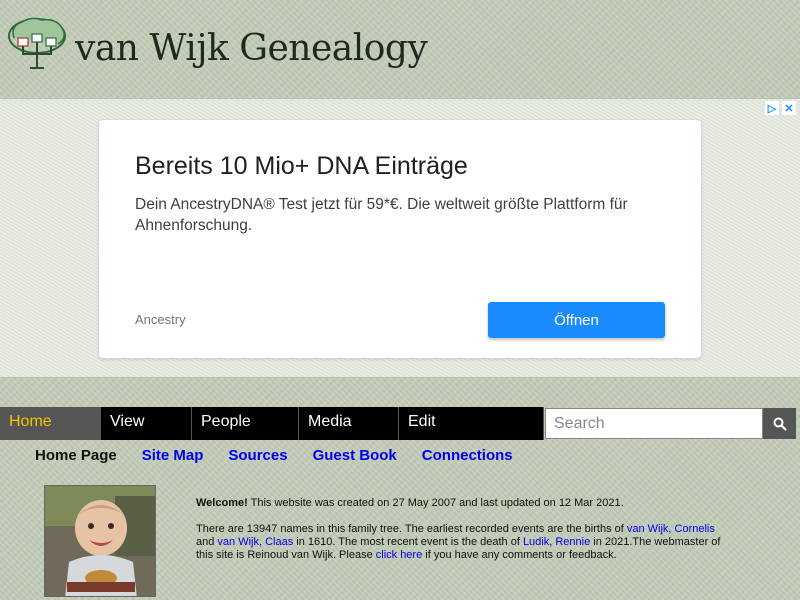 Image resolution: width=800 pixels, height=600 pixels. I want to click on menu-item-home: Home, so click(50, 423).